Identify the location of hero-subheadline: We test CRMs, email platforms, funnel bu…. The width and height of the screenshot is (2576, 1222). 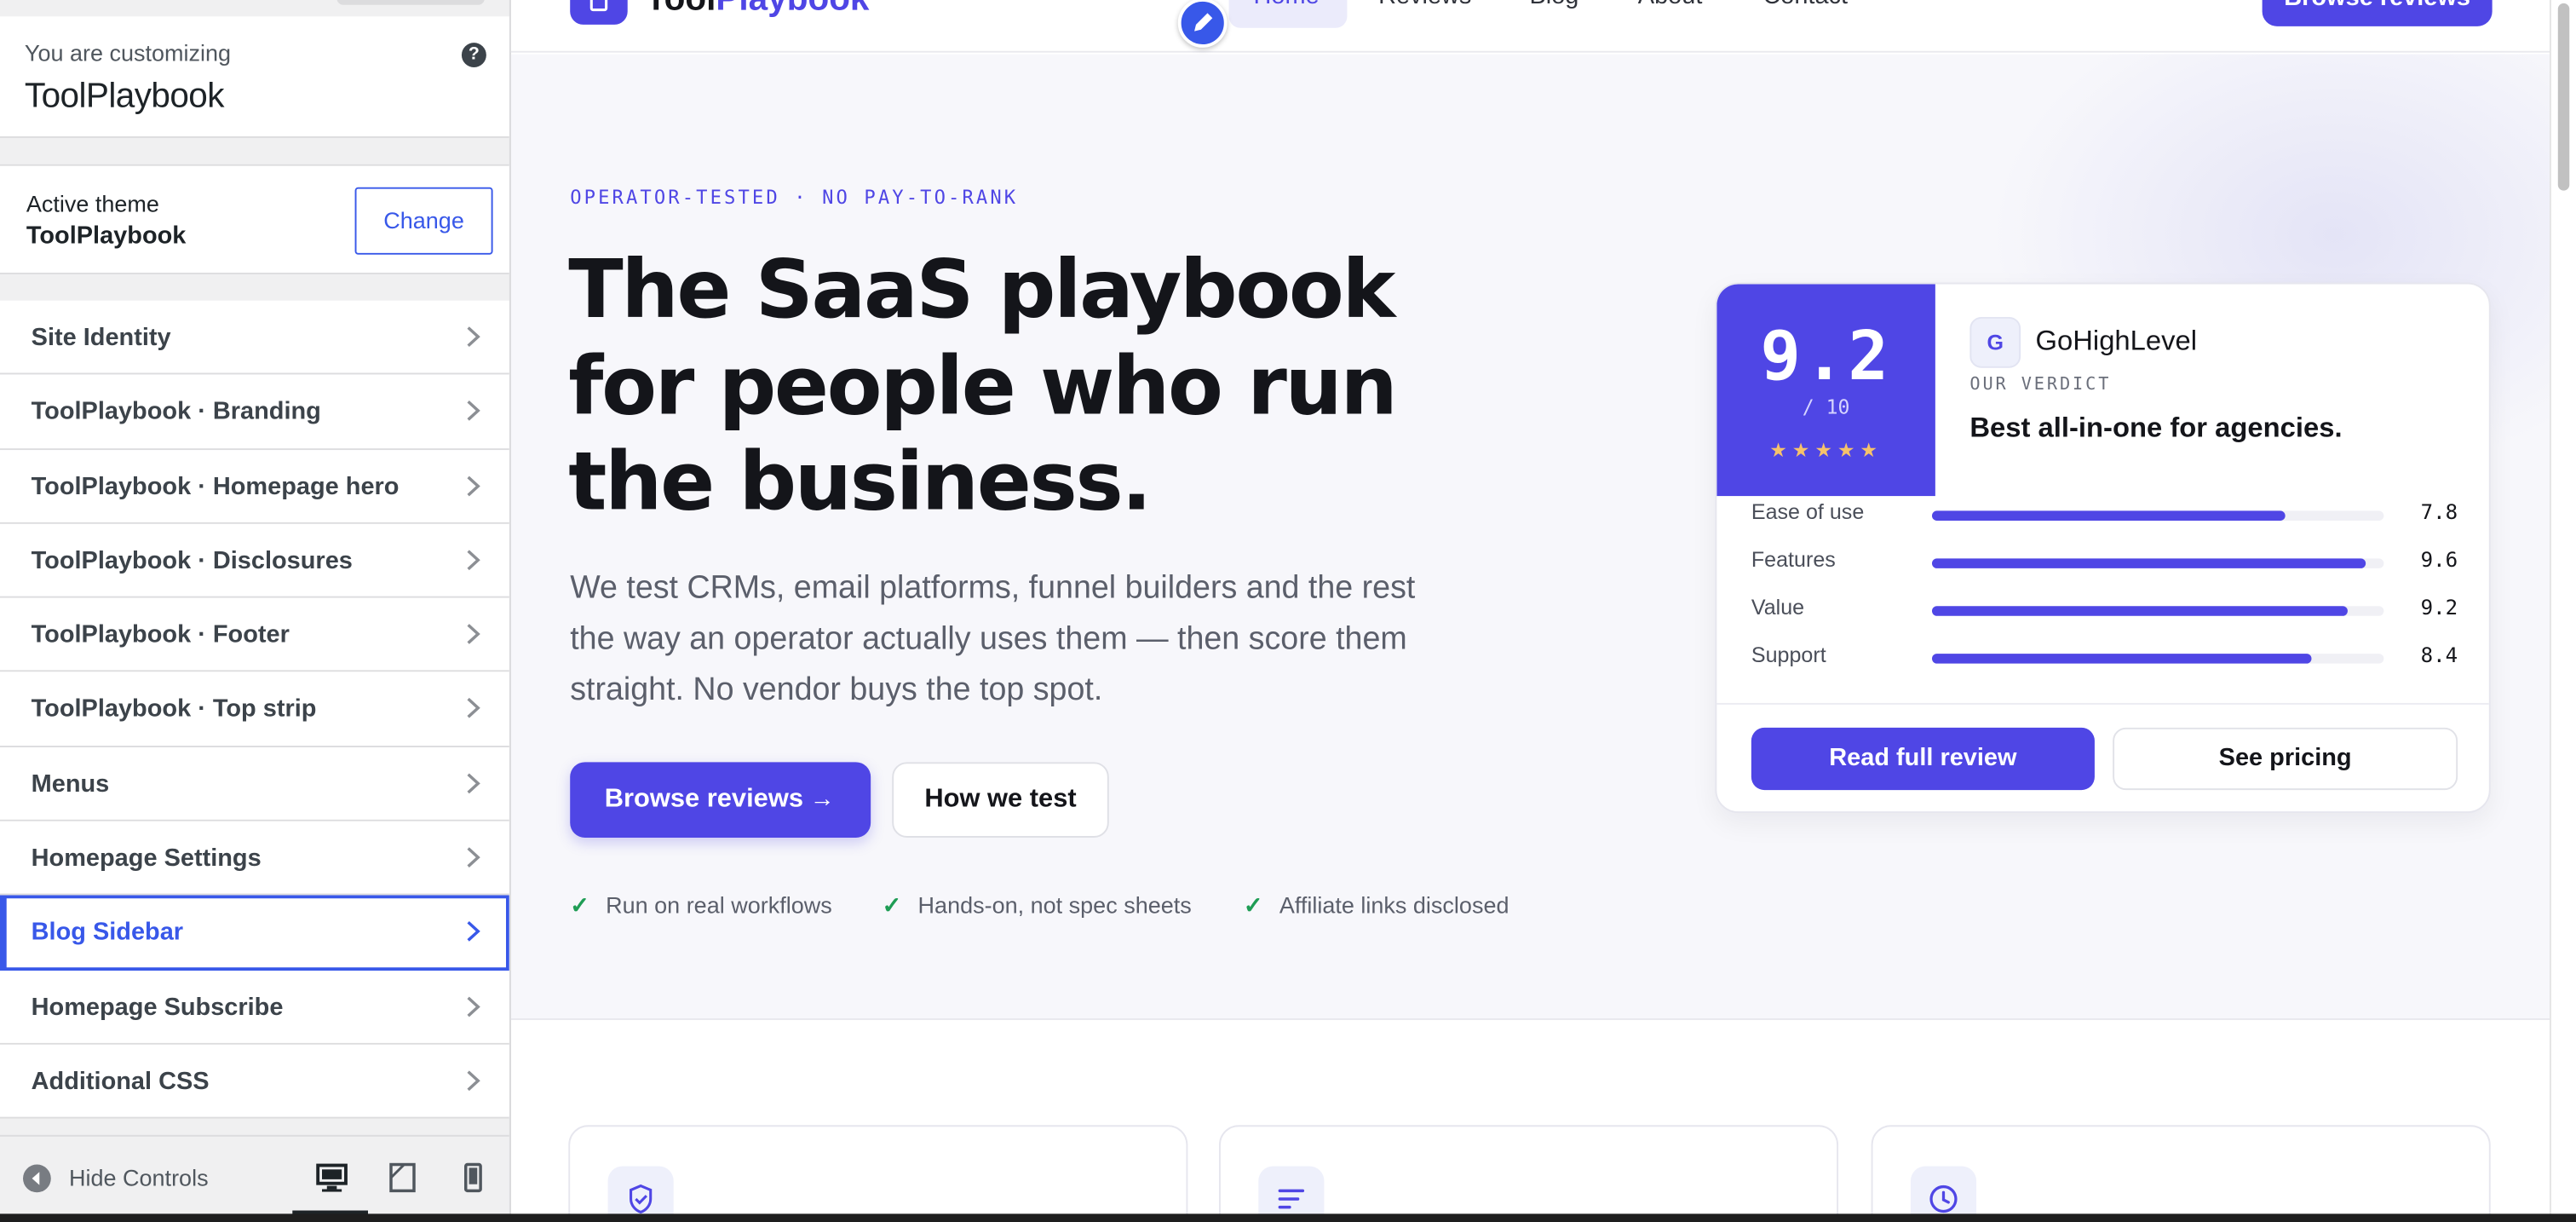
(993, 638).